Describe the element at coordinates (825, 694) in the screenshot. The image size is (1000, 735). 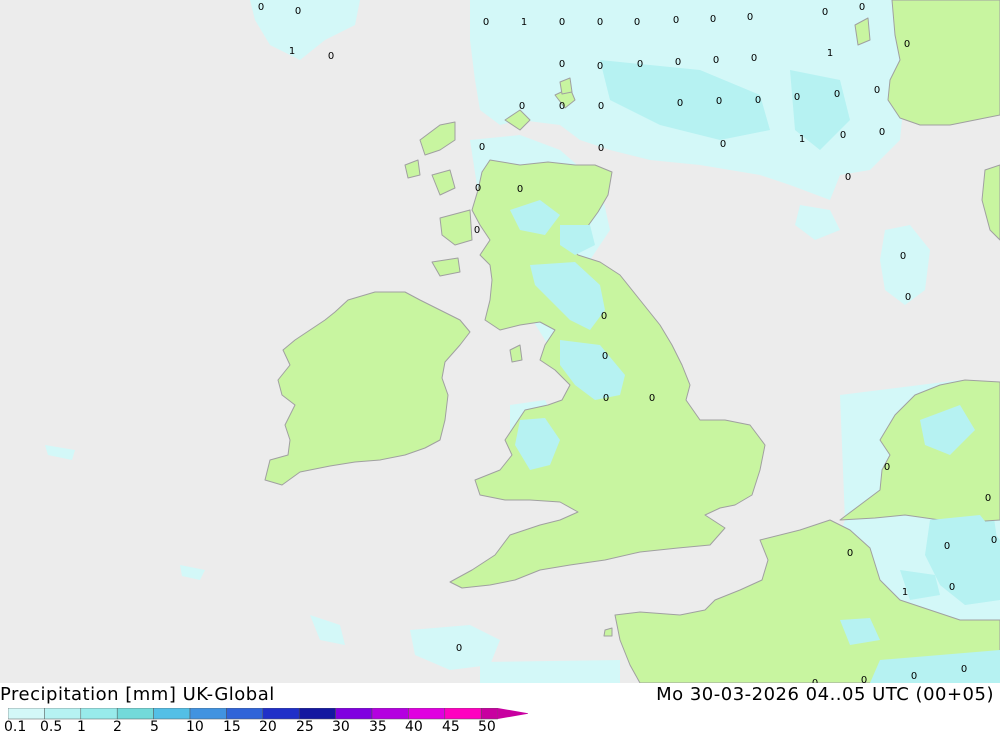
I see `valid-time: Mo 30-03-2026 04..05 UTC (00+05)` at that location.